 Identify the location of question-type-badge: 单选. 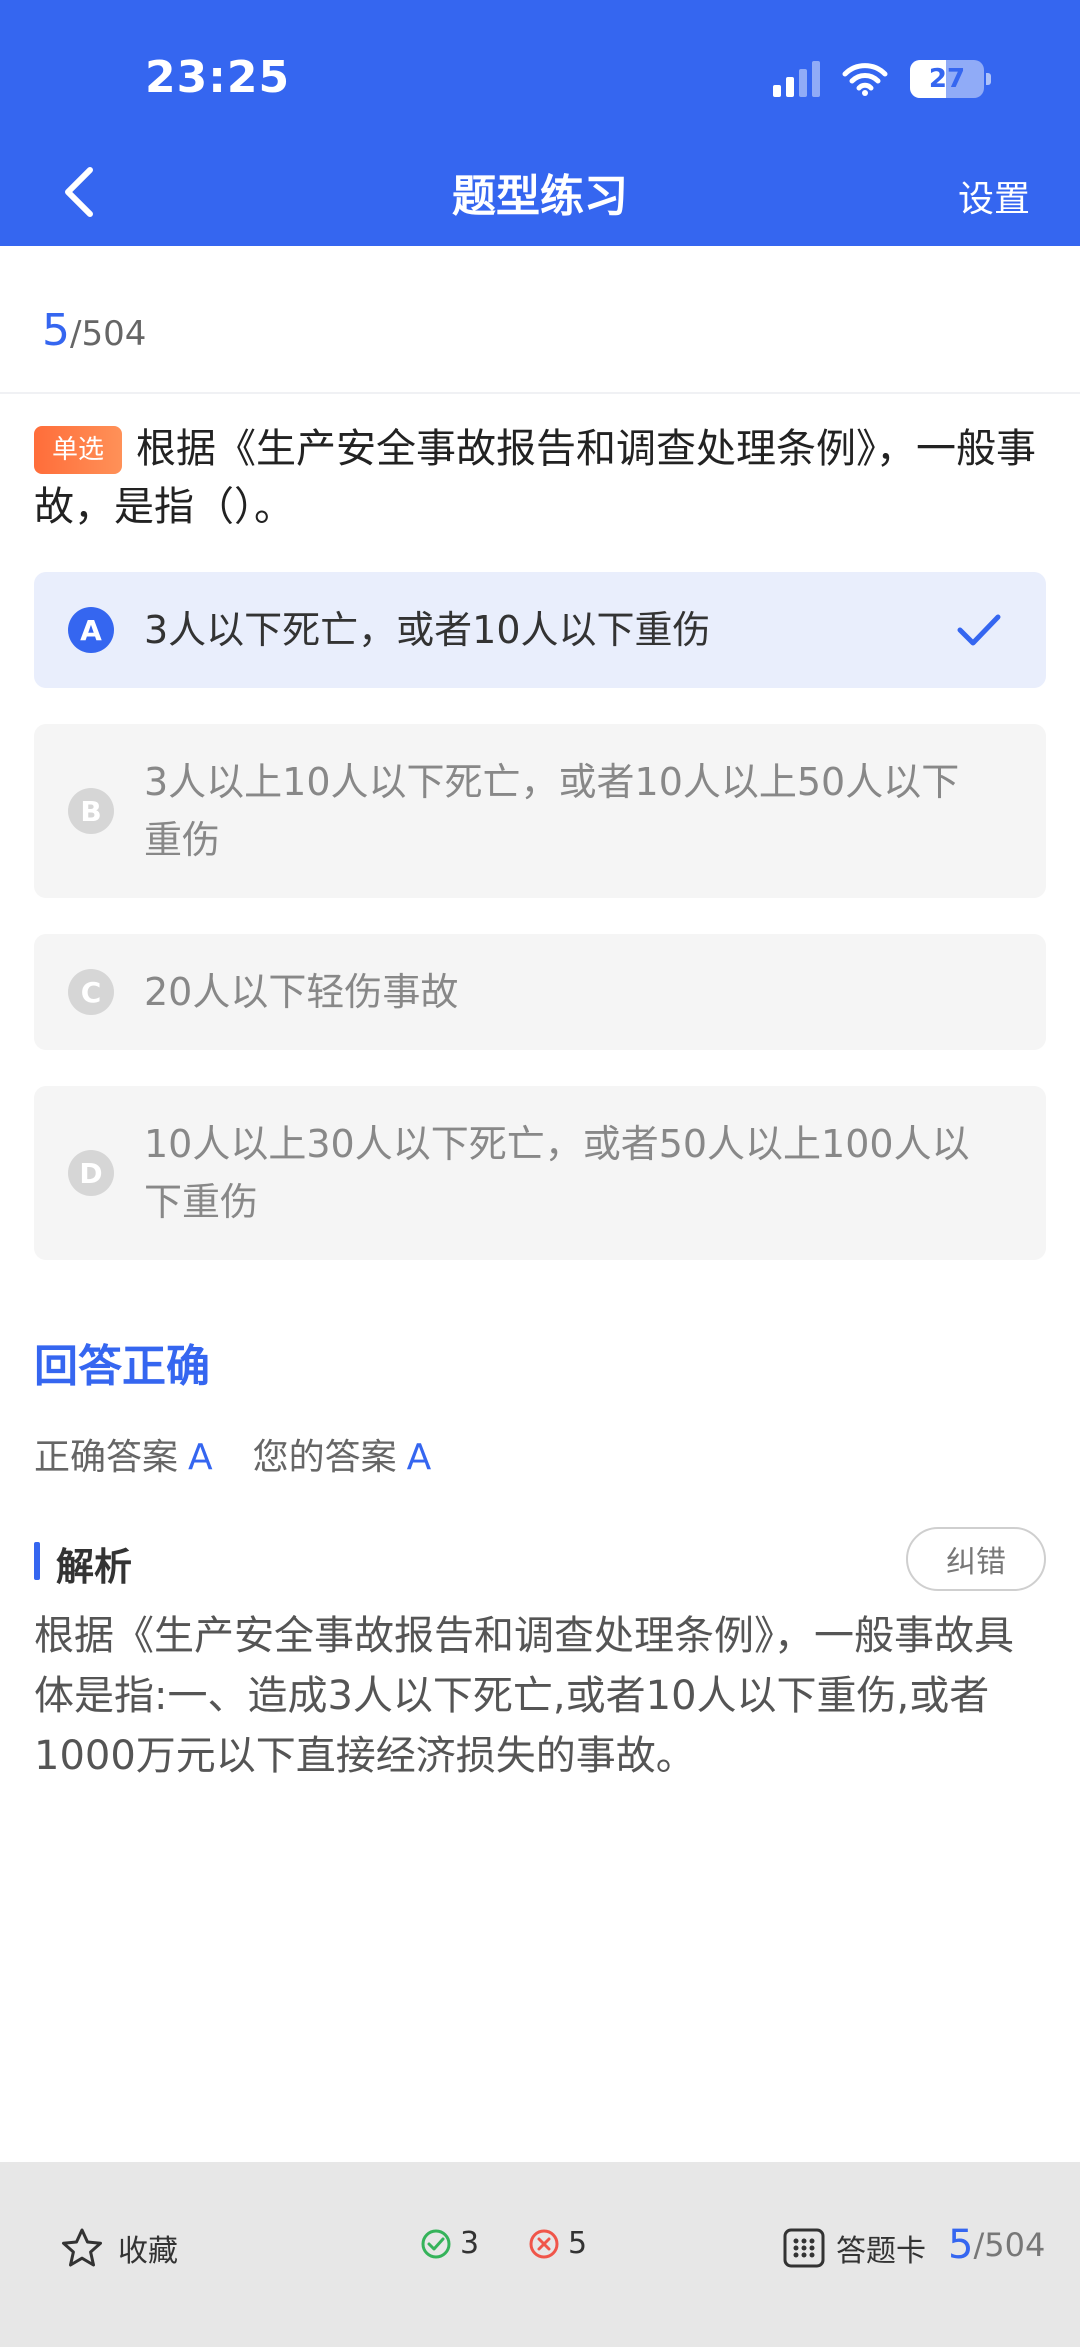
(78, 450).